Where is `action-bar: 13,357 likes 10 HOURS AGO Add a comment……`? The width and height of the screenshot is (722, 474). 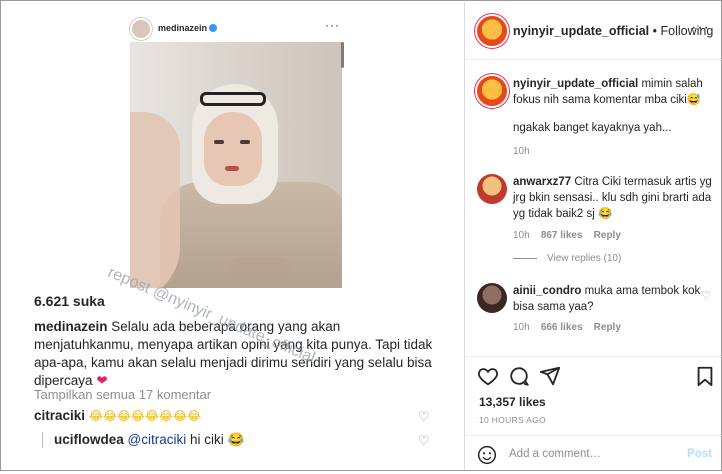
action-bar: 13,357 likes 10 HOURS AGO Add a comment…… is located at coordinates (593, 415).